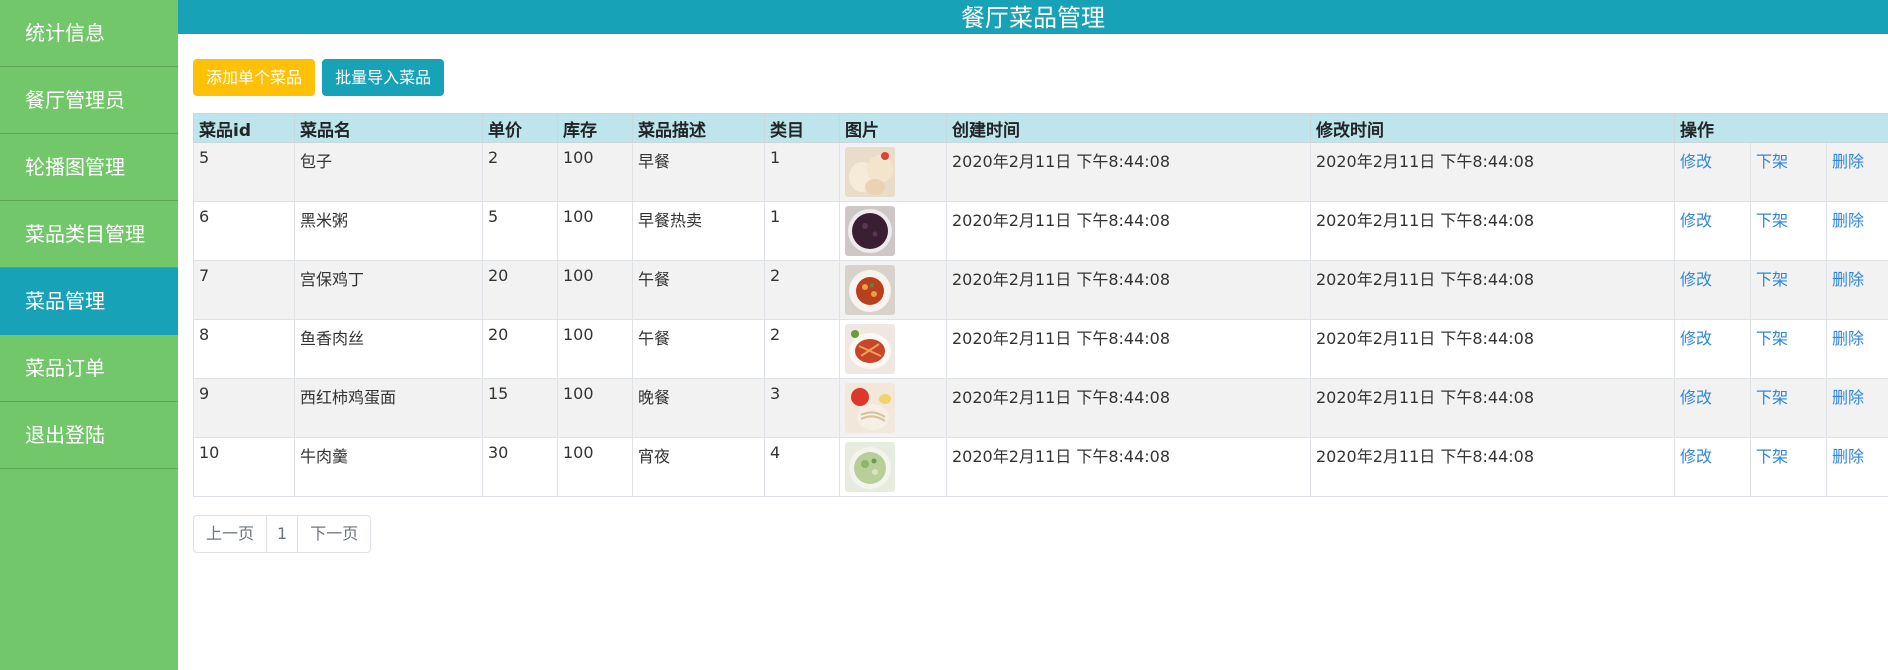  What do you see at coordinates (89, 301) in the screenshot?
I see `sidebar-item-dishes: 菜品管理` at bounding box center [89, 301].